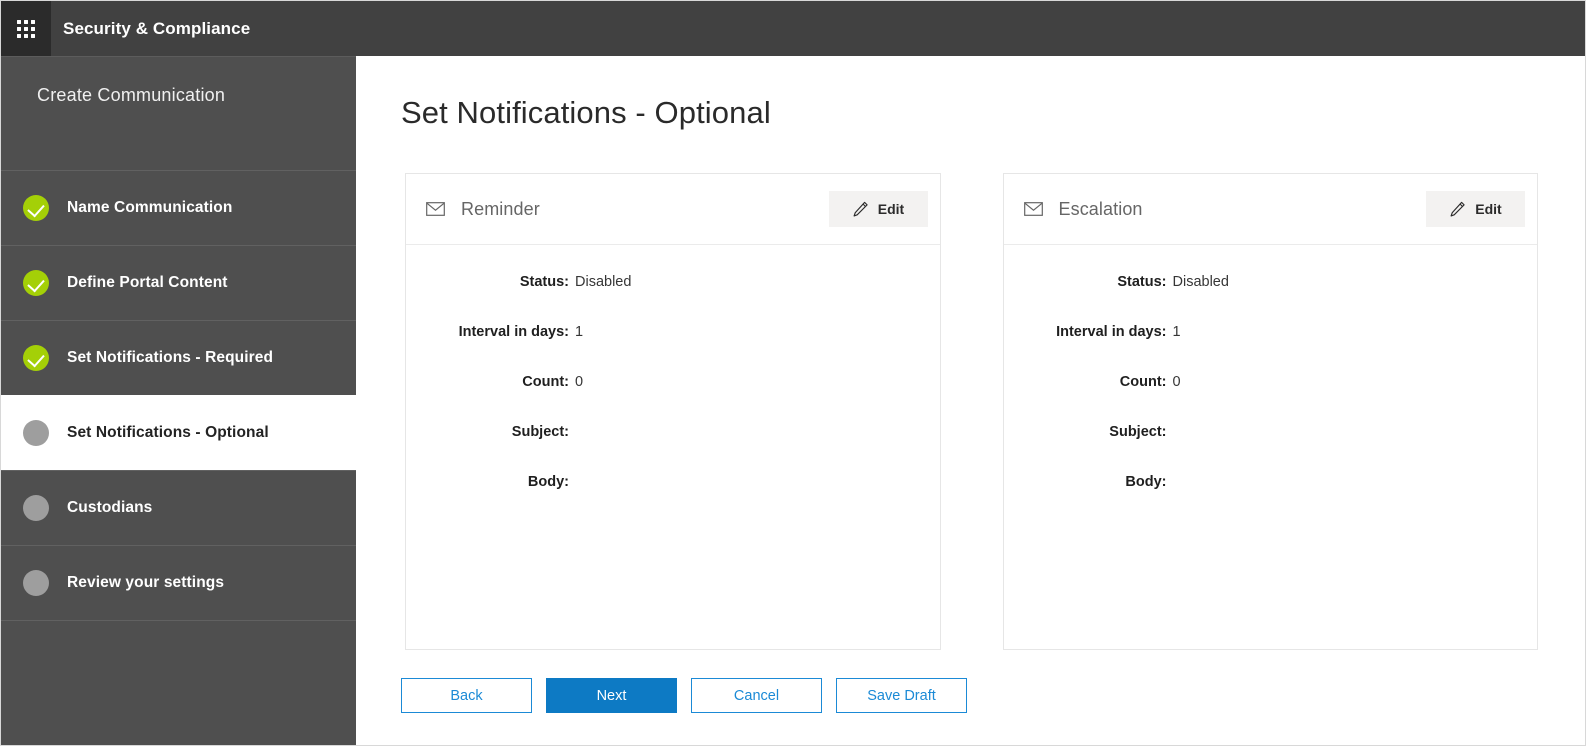 The width and height of the screenshot is (1586, 746). I want to click on app-launcher-button, so click(26, 28).